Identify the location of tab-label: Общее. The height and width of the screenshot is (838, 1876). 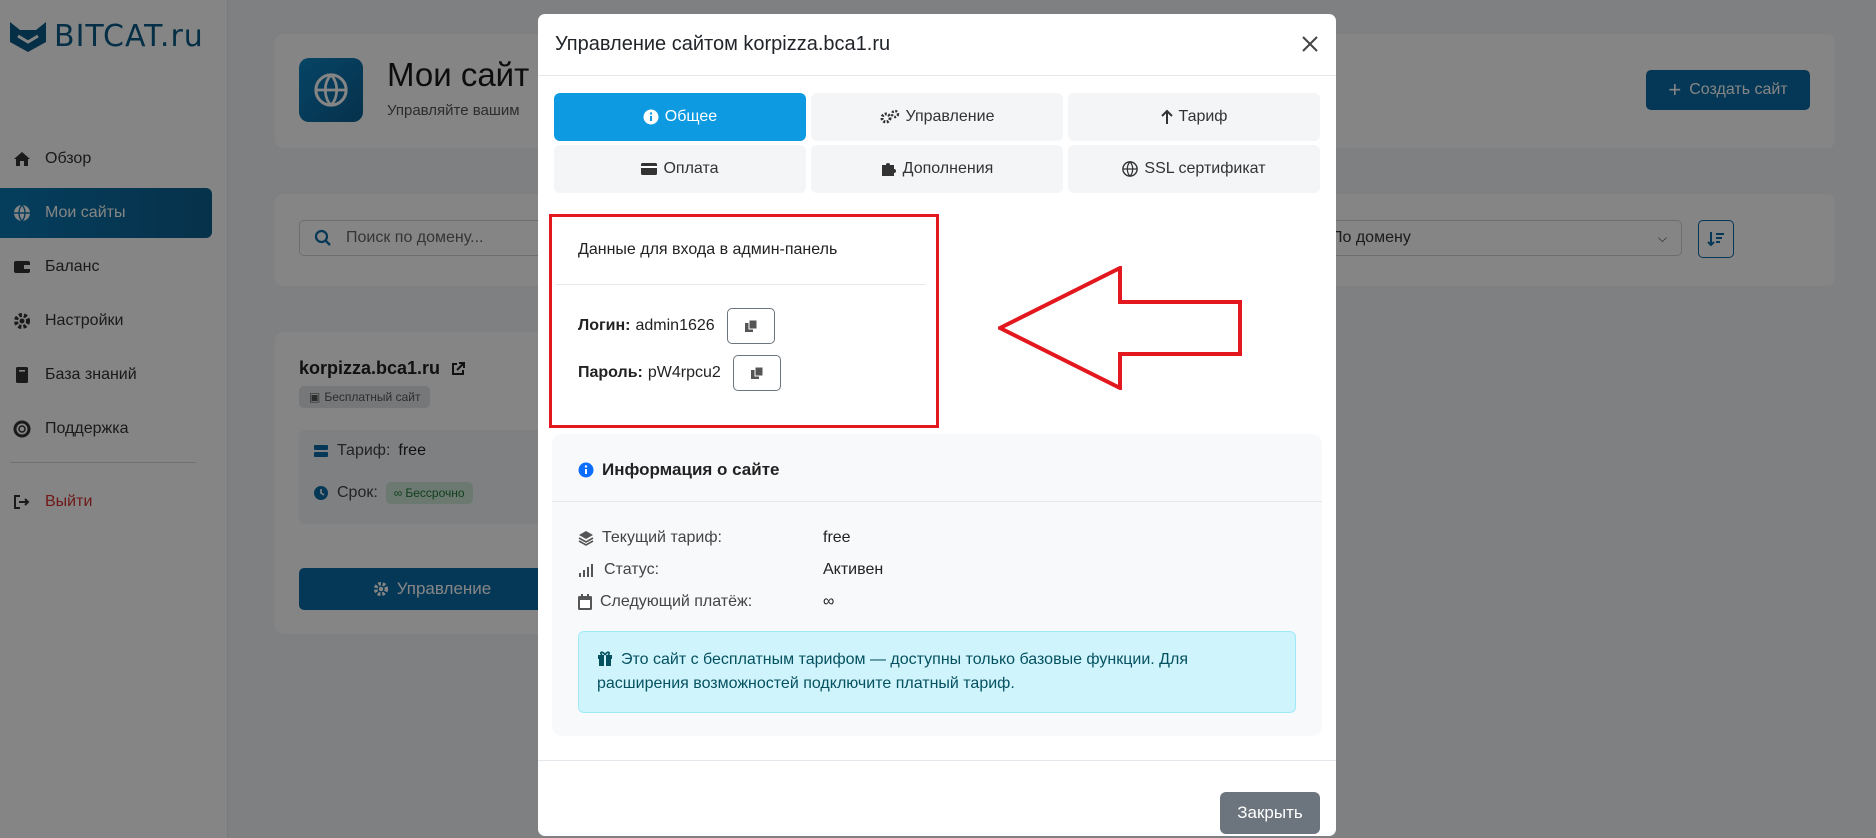
(691, 116).